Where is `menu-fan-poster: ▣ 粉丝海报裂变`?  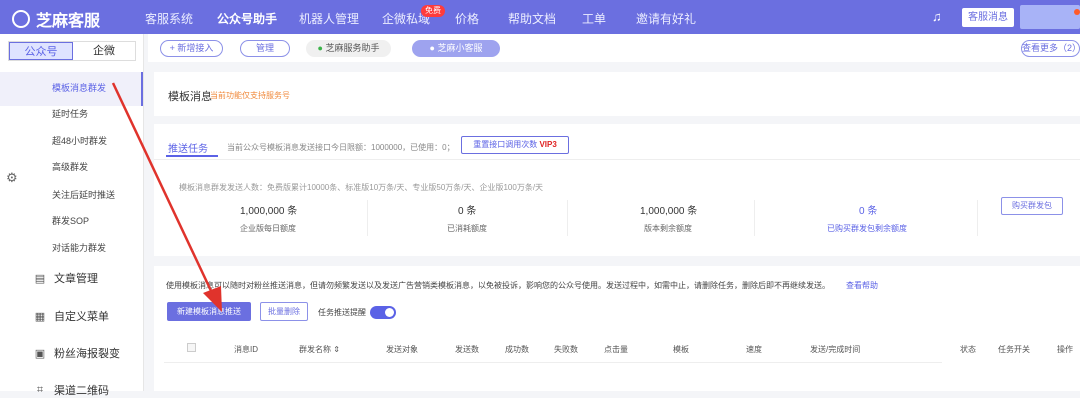
menu-fan-poster: ▣ 粉丝海报裂变 is located at coordinates (77, 353).